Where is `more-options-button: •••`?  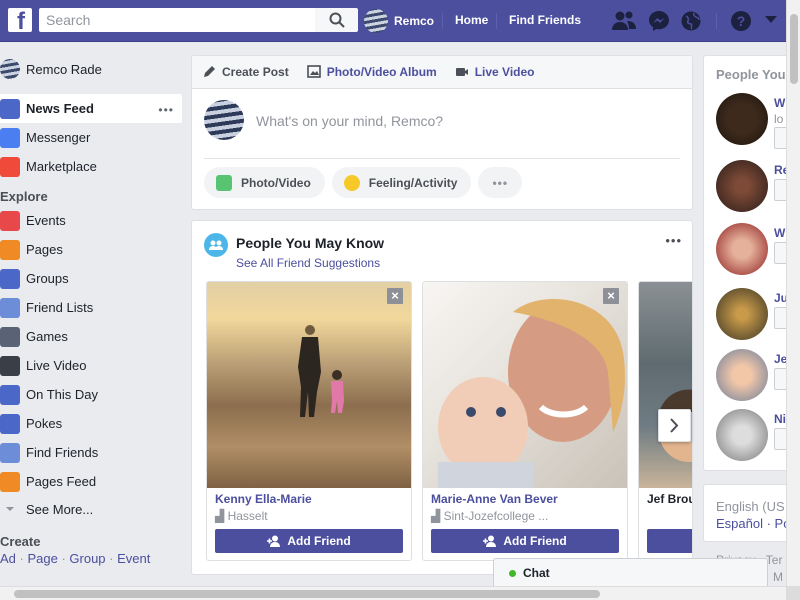 more-options-button: ••• is located at coordinates (500, 182).